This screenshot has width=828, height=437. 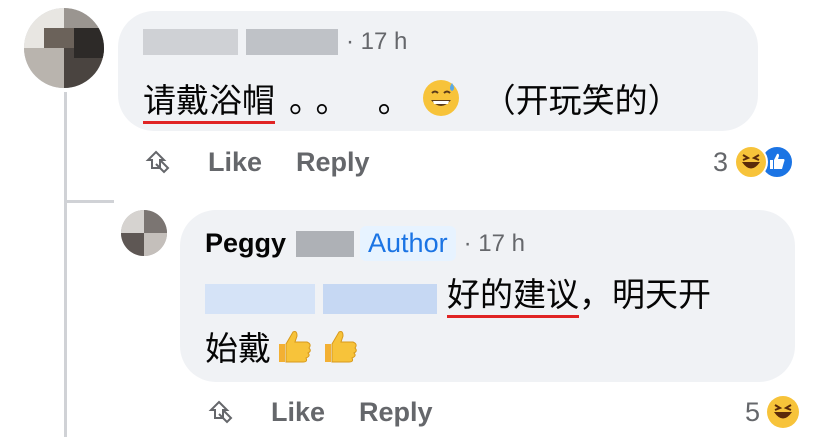 I want to click on reply-text-line-2: 始戴, so click(x=283, y=348).